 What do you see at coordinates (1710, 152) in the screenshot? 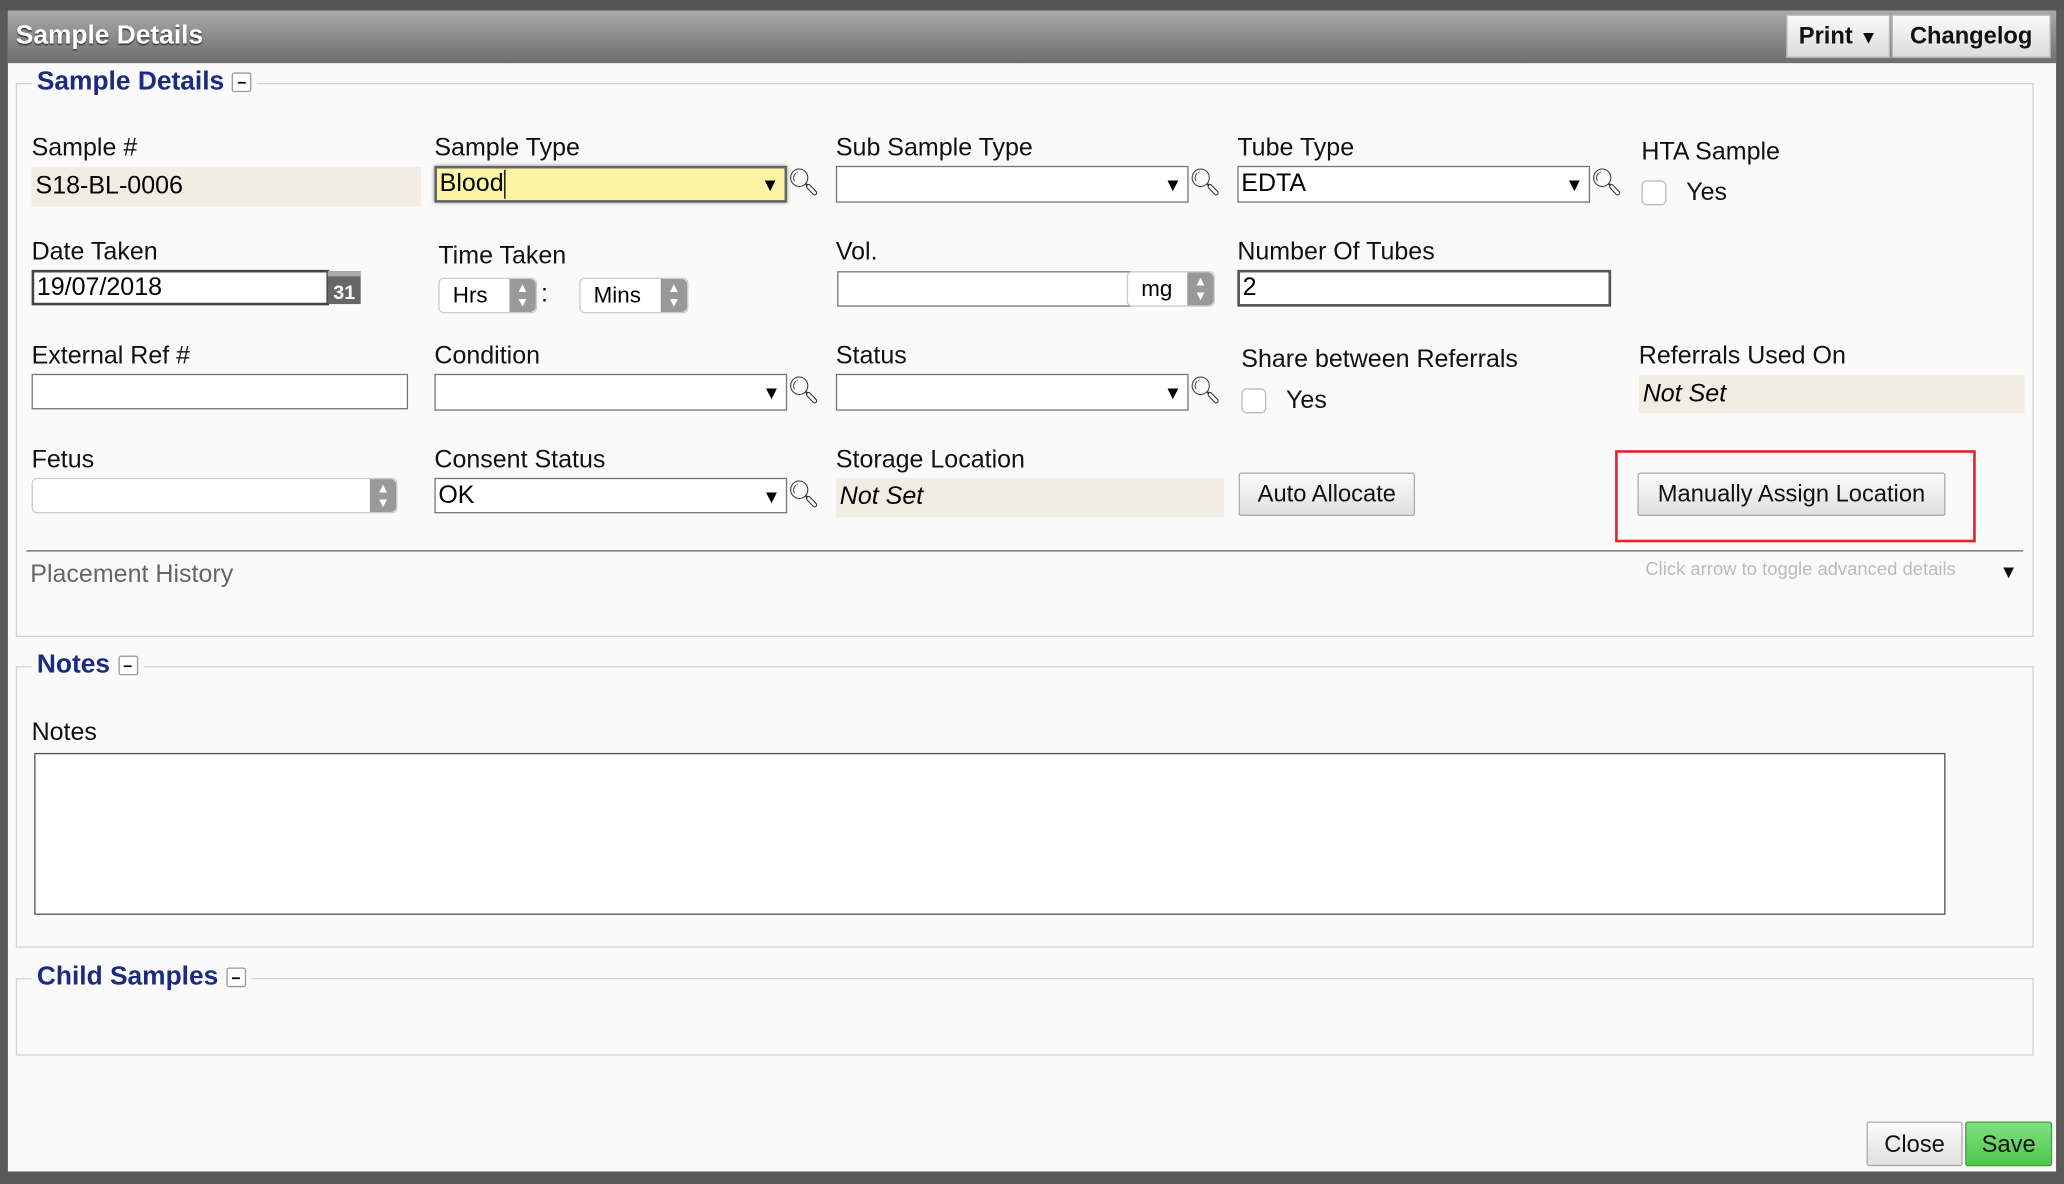
I see `hta-sample-label: HTA Sample` at bounding box center [1710, 152].